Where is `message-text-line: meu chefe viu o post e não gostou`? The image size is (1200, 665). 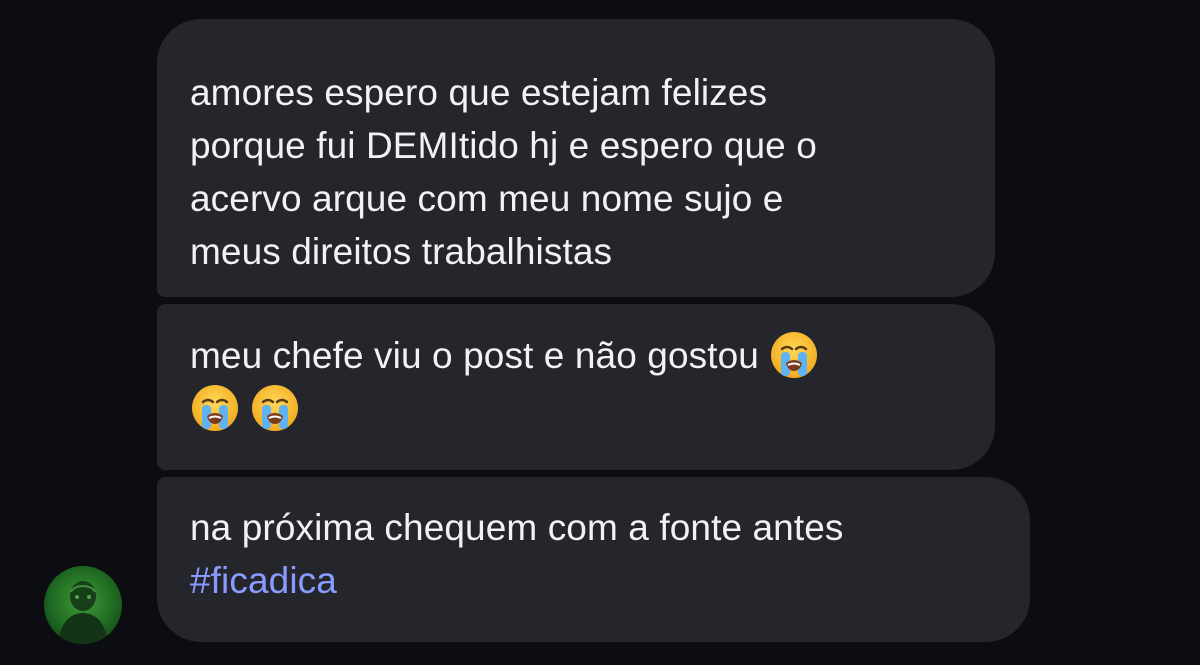
message-text-line: meu chefe viu o post e não gostou is located at coordinates (592, 355).